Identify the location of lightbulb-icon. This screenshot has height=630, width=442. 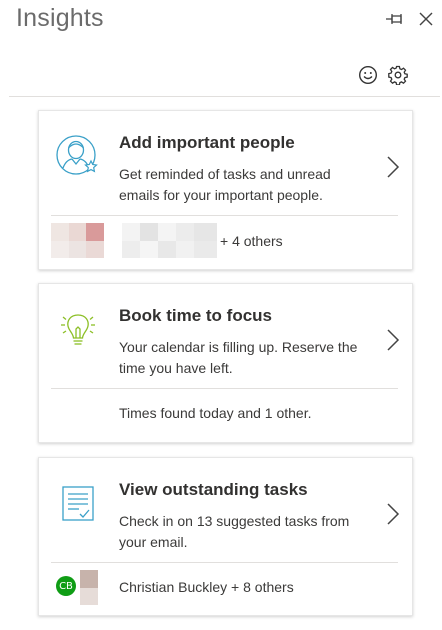
(78, 330).